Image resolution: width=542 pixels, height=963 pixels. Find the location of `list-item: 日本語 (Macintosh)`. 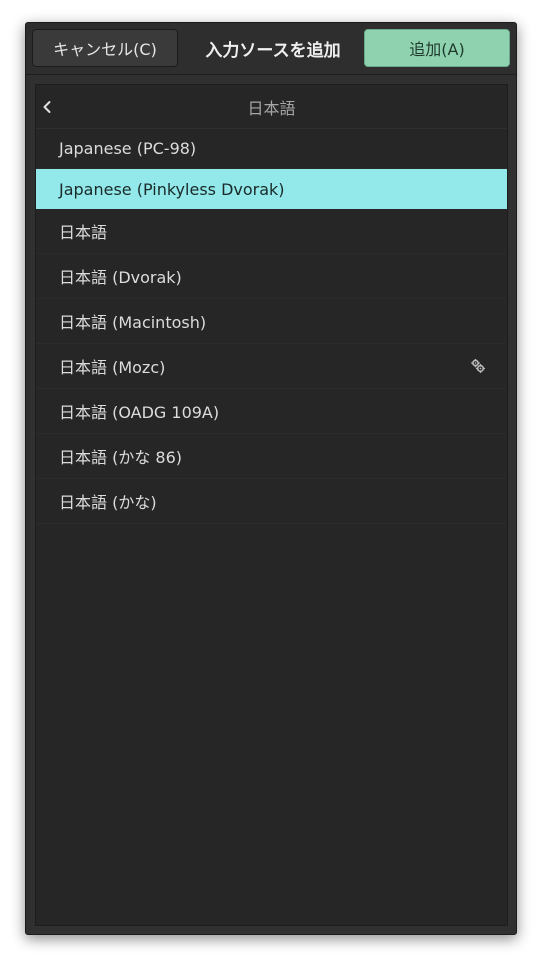

list-item: 日本語 (Macintosh) is located at coordinates (271, 321).